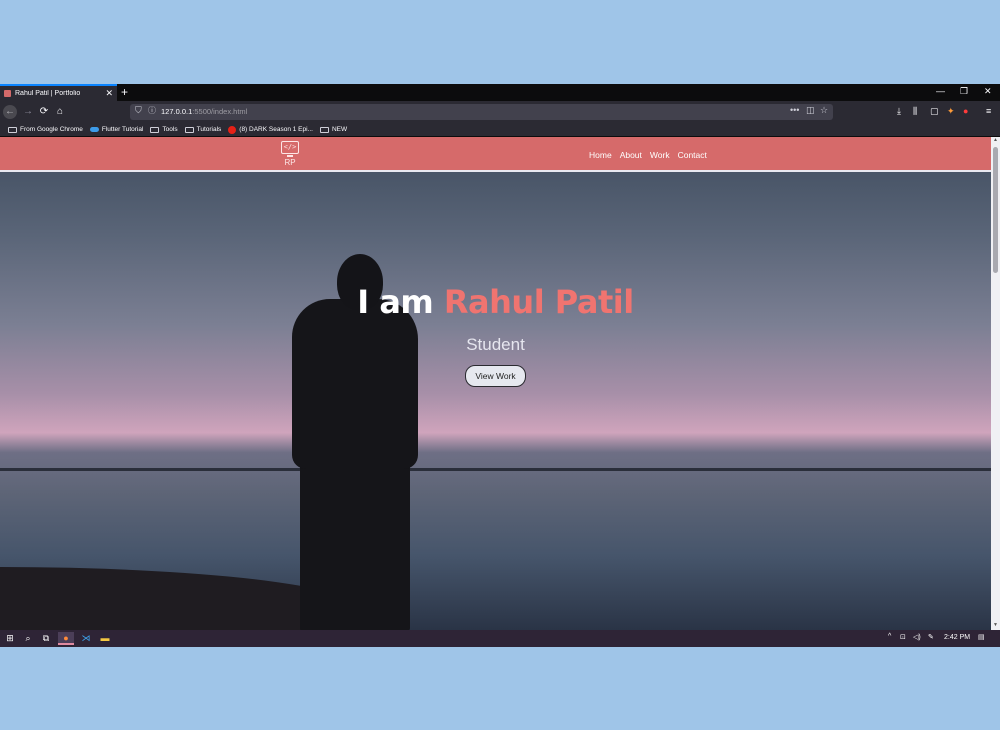 Image resolution: width=1000 pixels, height=730 pixels. Describe the element at coordinates (290, 162) in the screenshot. I see `logo-text: RP` at that location.